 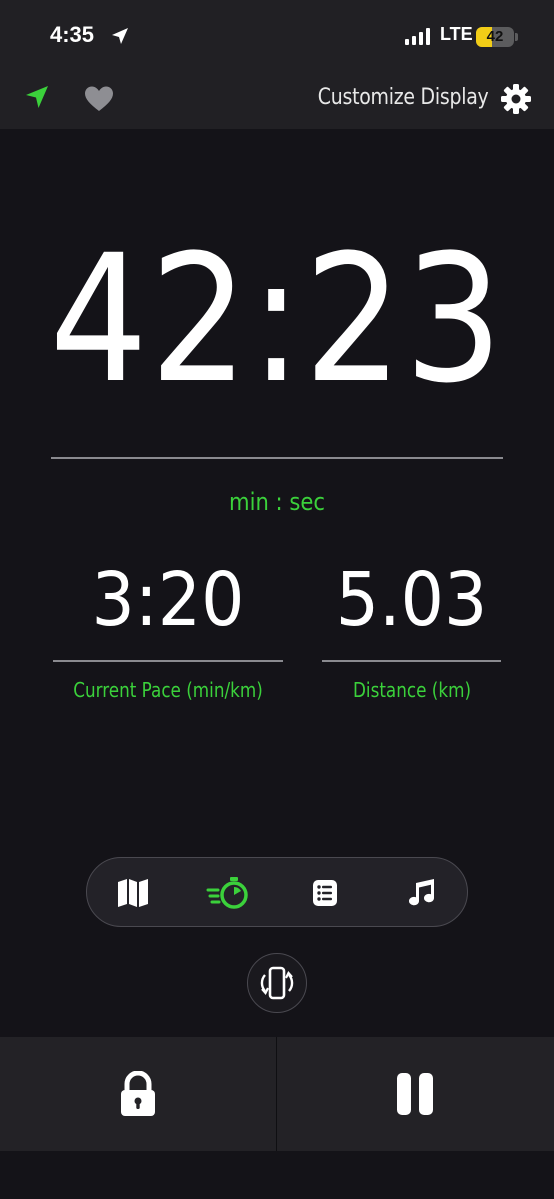 I want to click on tab-map, so click(x=133, y=893).